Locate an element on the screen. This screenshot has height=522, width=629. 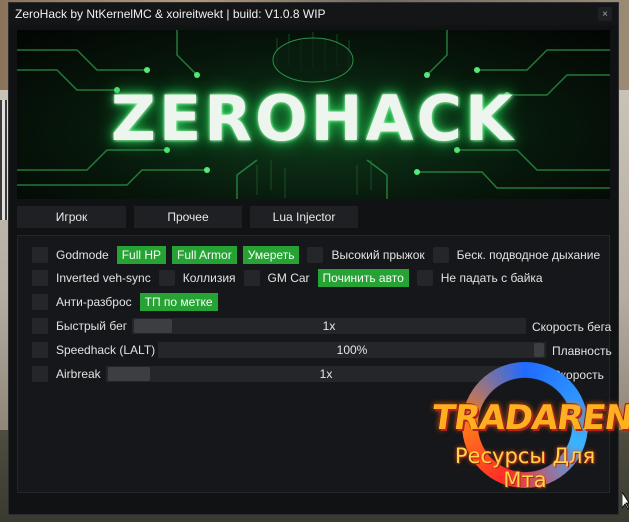
infinite-breath-checkbox is located at coordinates (440, 255).